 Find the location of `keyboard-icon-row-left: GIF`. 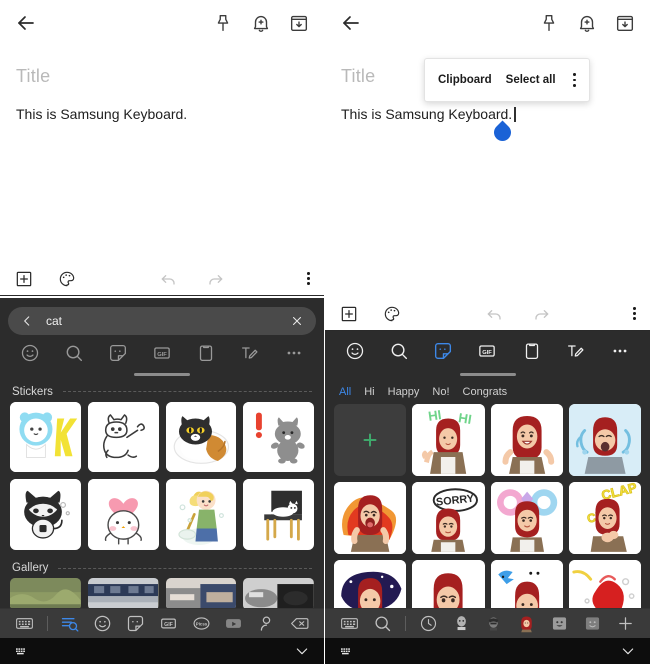

keyboard-icon-row-left: GIF is located at coordinates (162, 353).